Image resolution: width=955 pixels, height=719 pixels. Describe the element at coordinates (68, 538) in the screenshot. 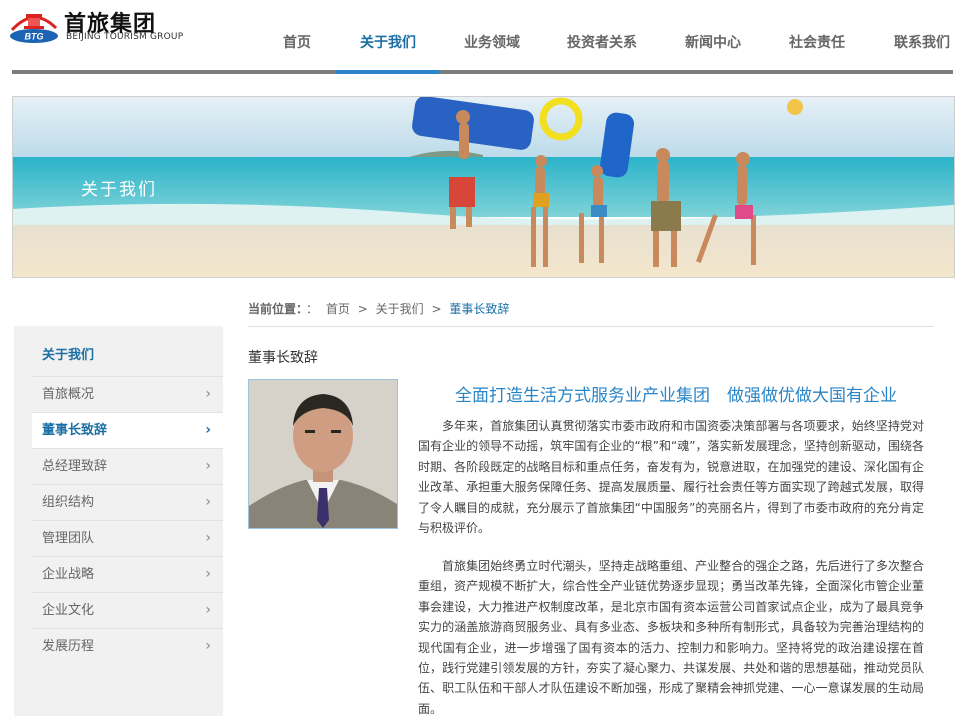

I see `sidebar-item-label: 管理团队` at that location.